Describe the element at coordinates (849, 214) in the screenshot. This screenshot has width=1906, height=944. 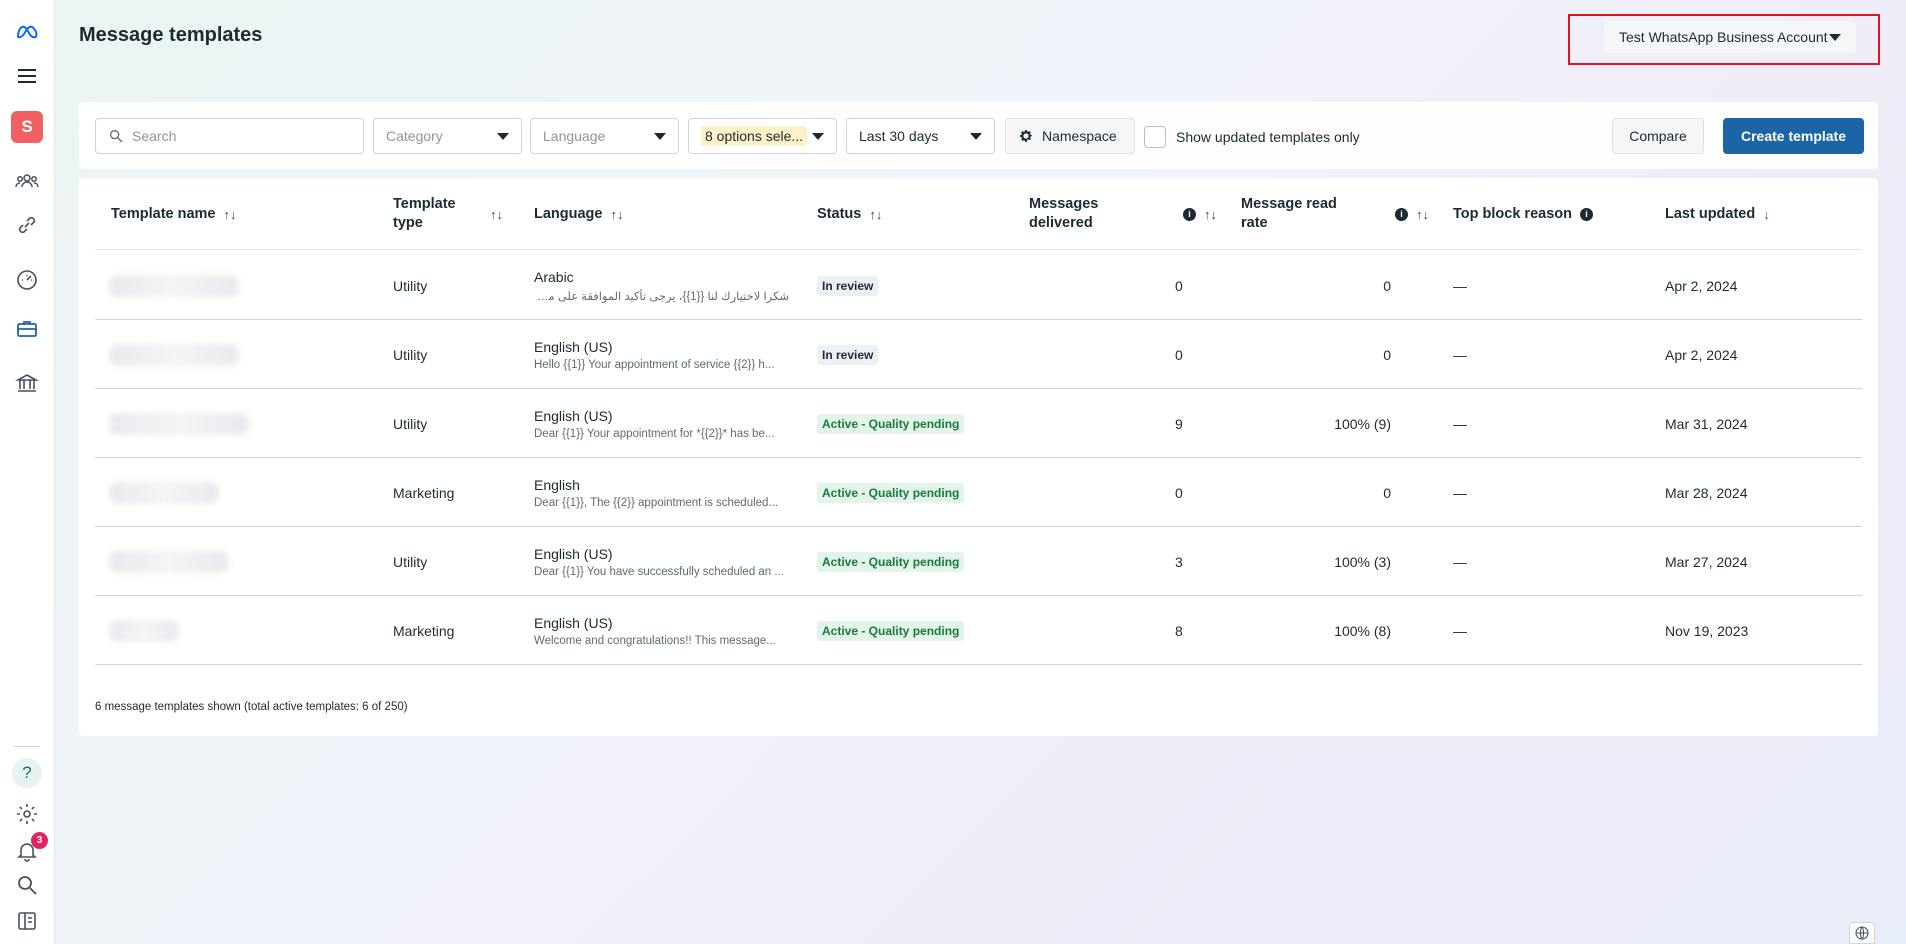
I see `col-status: Status ↑↓` at that location.